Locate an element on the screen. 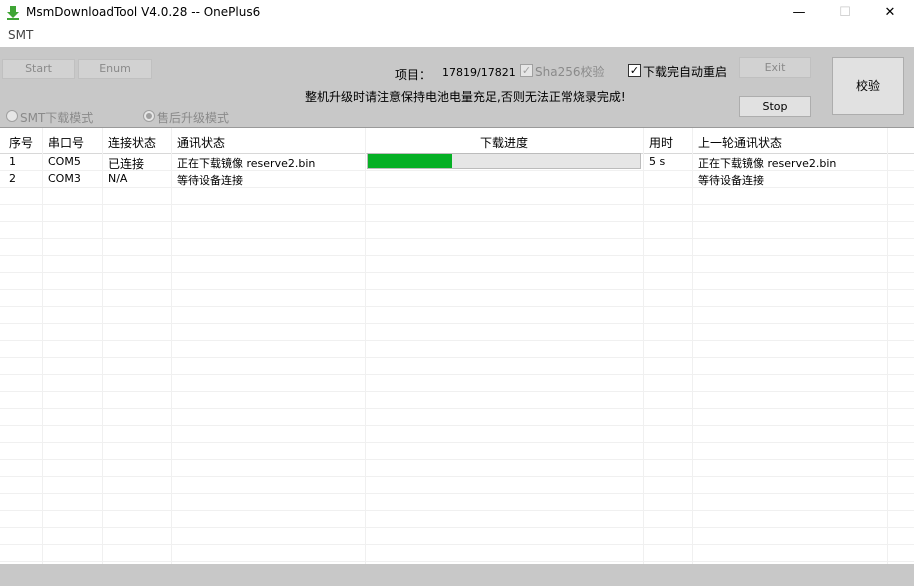  row1-time: 5 s is located at coordinates (657, 161).